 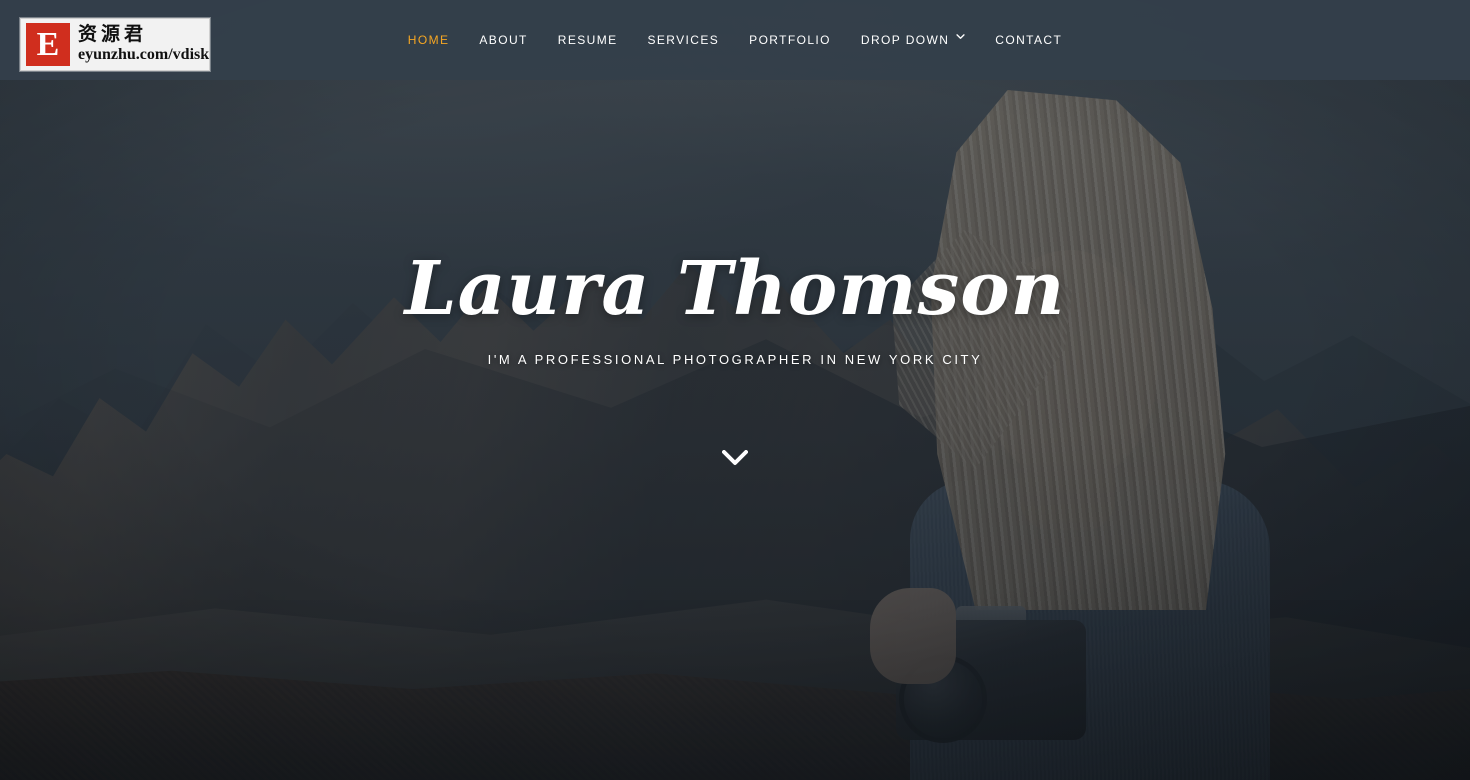 I want to click on nav-item-label: ABOUT, so click(x=503, y=40).